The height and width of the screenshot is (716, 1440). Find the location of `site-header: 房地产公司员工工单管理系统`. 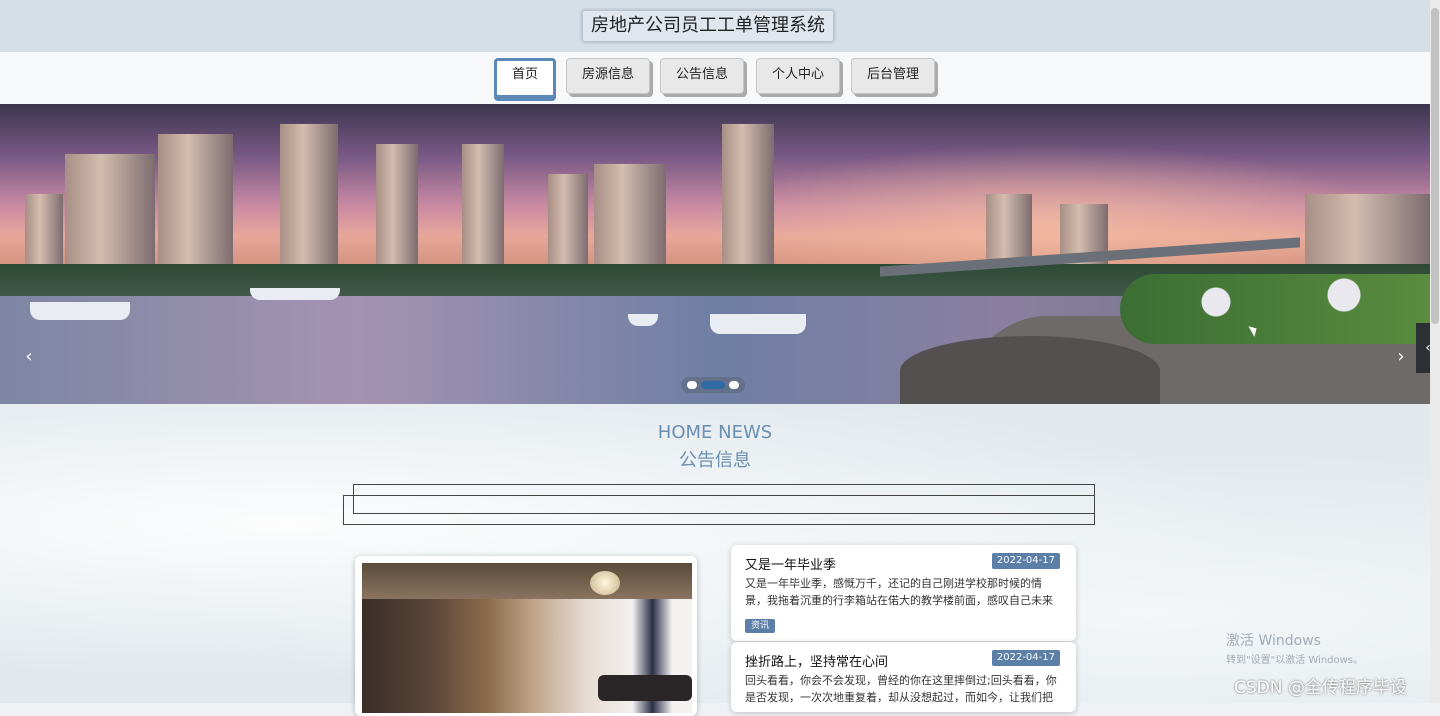

site-header: 房地产公司员工工单管理系统 is located at coordinates (715, 26).